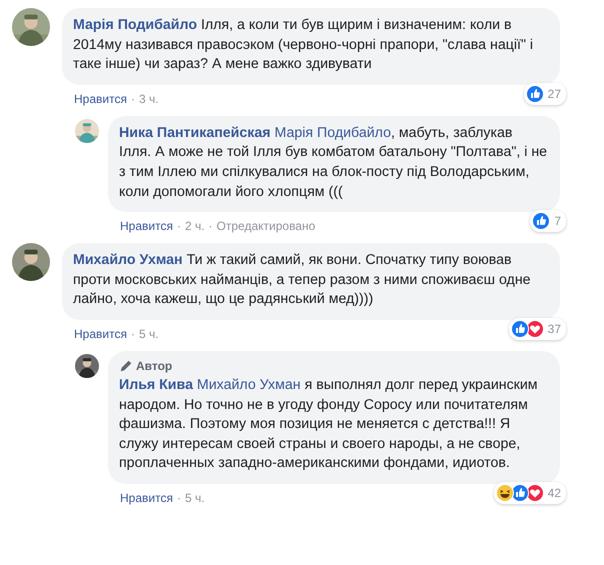 This screenshot has height=565, width=604. Describe the element at coordinates (554, 93) in the screenshot. I see `reaction-count: 27` at that location.